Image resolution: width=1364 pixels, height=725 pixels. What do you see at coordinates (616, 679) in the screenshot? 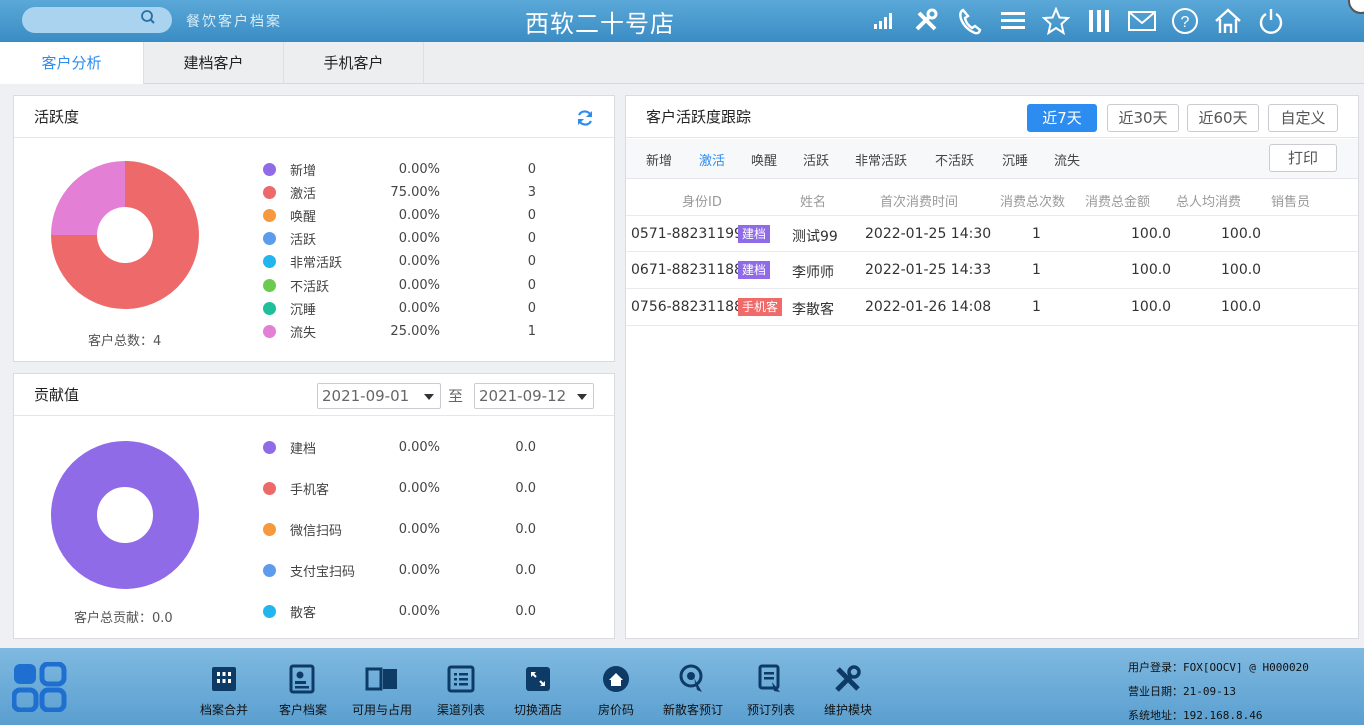
I see `rate-code-icon` at bounding box center [616, 679].